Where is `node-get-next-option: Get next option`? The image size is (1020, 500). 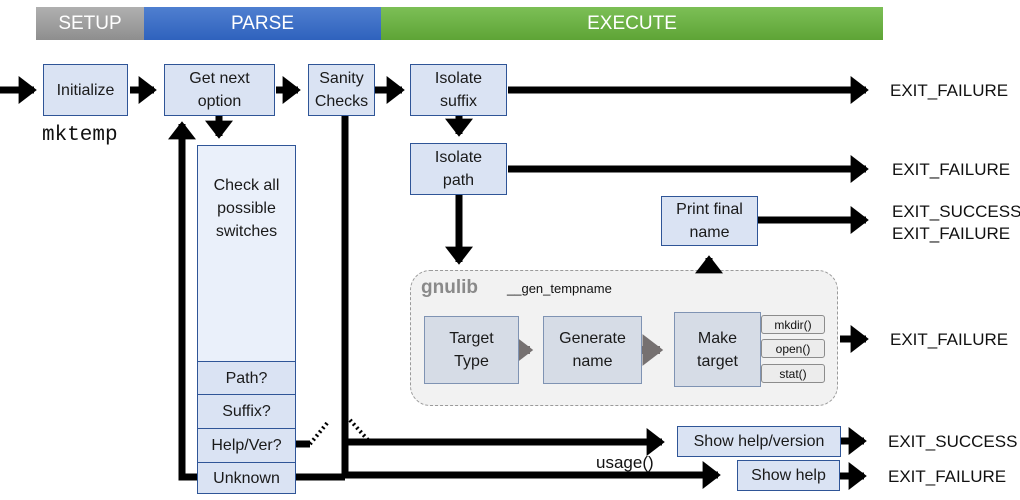
node-get-next-option: Get next option is located at coordinates (219, 90).